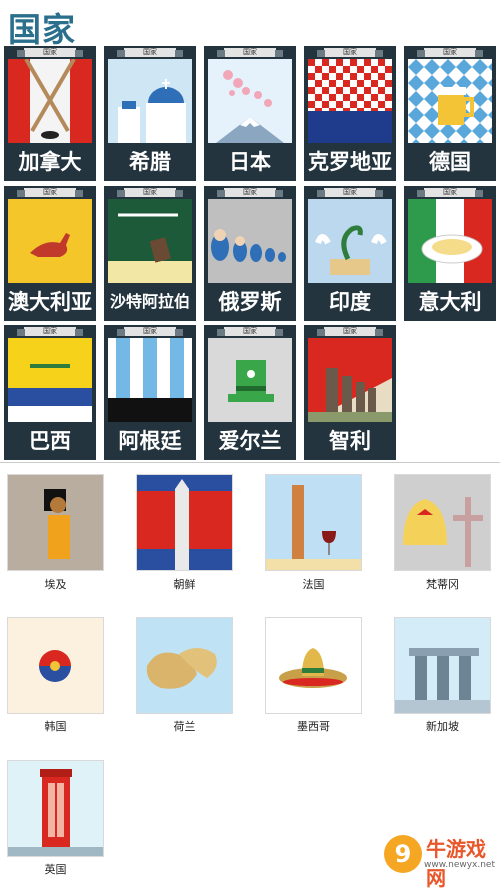 This screenshot has width=500, height=891. What do you see at coordinates (250, 462) in the screenshot?
I see `section-divider` at bounding box center [250, 462].